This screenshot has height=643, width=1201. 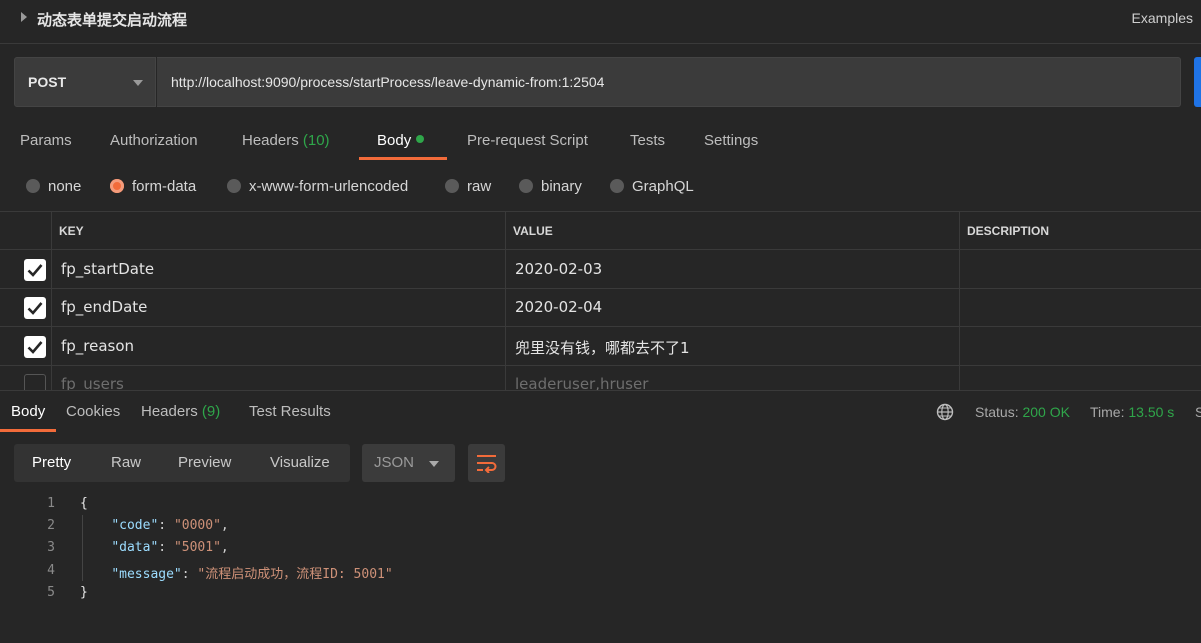 I want to click on view-mode-tabs: Pretty Raw Preview Visualize, so click(x=182, y=463).